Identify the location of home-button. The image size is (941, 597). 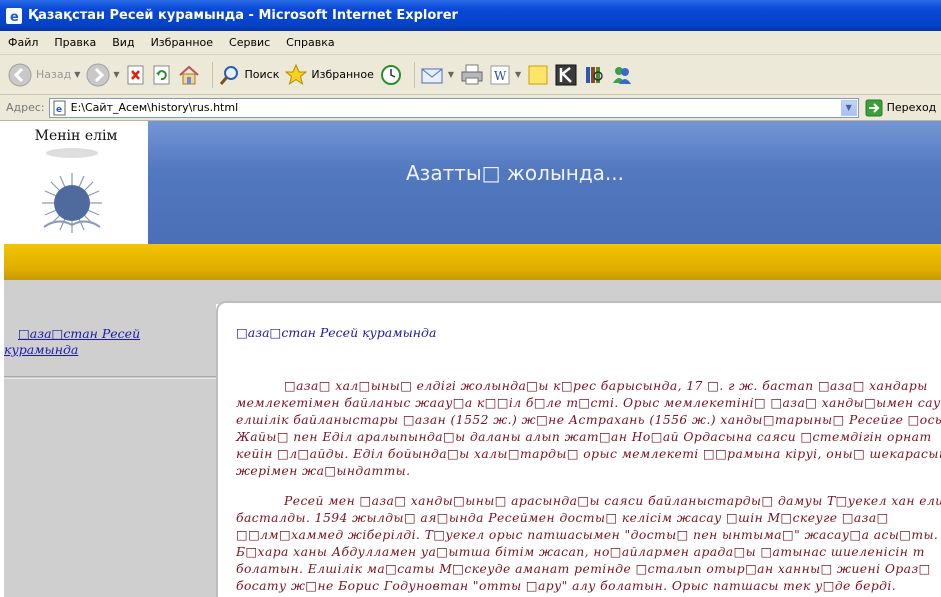
(189, 75).